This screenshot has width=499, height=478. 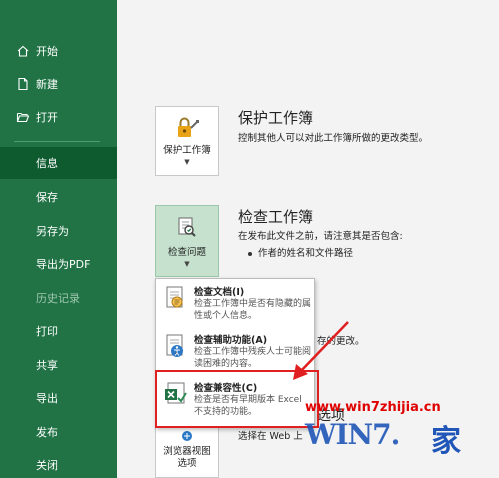 I want to click on manage-workbook-description: 存的更改。, so click(x=341, y=341).